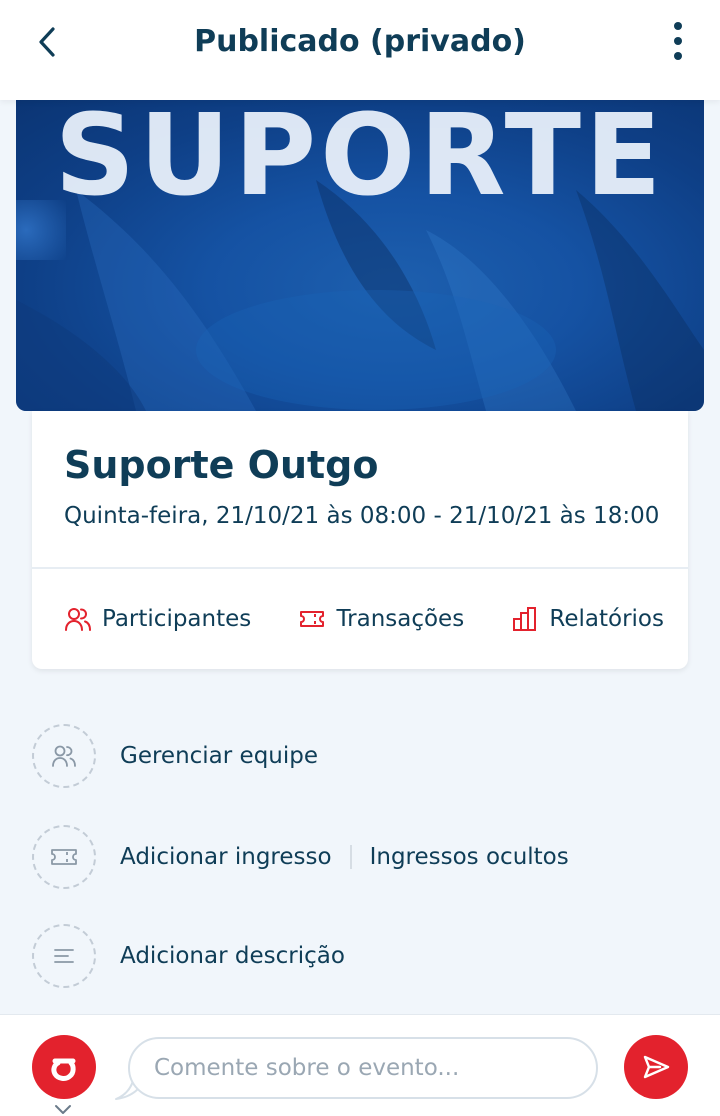  What do you see at coordinates (221, 465) in the screenshot?
I see `event-name: Suporte Outgo` at bounding box center [221, 465].